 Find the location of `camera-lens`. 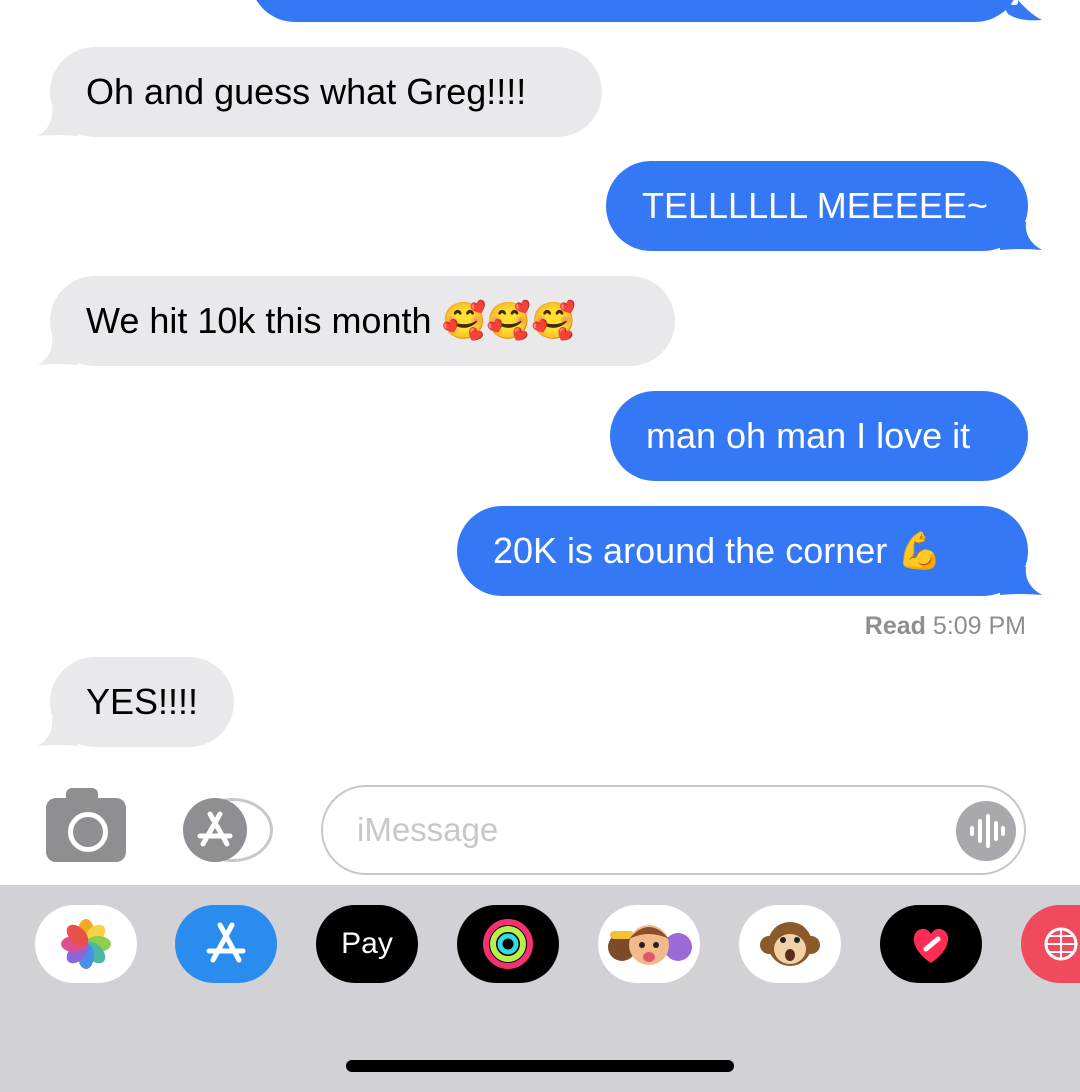

camera-lens is located at coordinates (88, 832).